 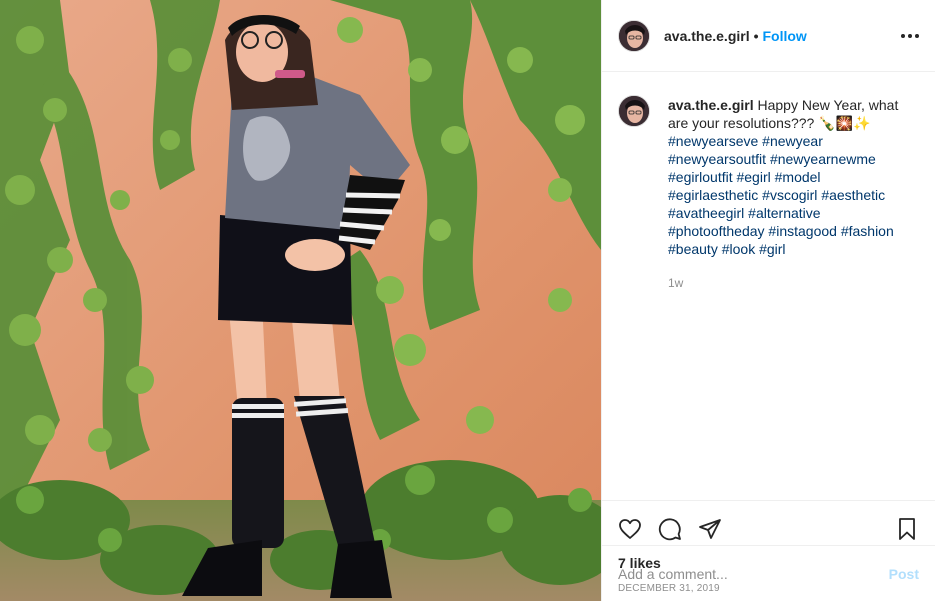 I want to click on hashtag-link: #vscogirl, so click(x=789, y=195).